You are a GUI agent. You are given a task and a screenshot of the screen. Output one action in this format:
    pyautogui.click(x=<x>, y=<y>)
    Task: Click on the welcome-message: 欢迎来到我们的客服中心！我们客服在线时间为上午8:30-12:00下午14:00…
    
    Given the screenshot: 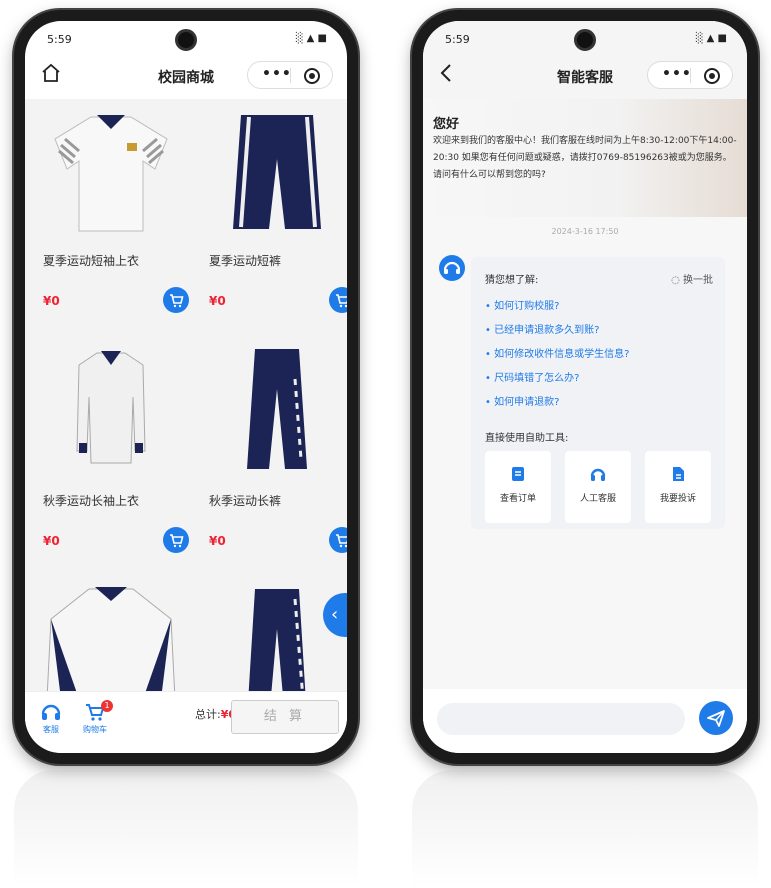 What is the action you would take?
    pyautogui.click(x=585, y=158)
    